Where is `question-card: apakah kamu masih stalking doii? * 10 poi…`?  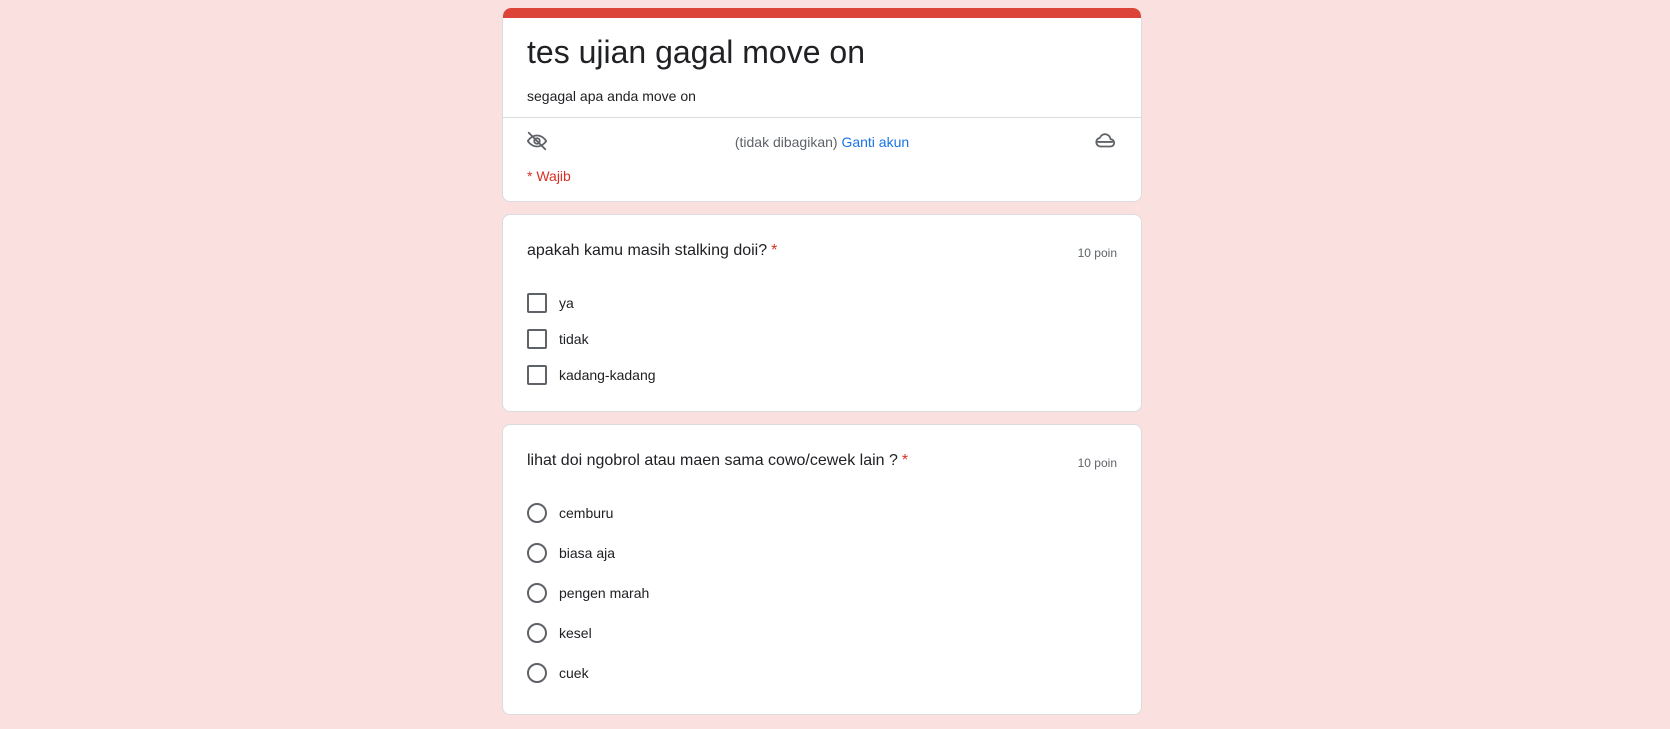 question-card: apakah kamu masih stalking doii? * 10 poi… is located at coordinates (822, 313).